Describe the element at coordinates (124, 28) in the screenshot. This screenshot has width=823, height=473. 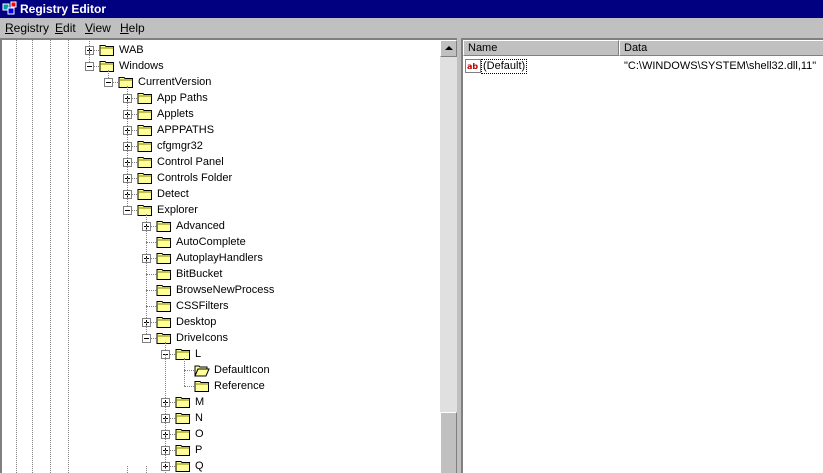
I see `menu-accelerator: H` at that location.